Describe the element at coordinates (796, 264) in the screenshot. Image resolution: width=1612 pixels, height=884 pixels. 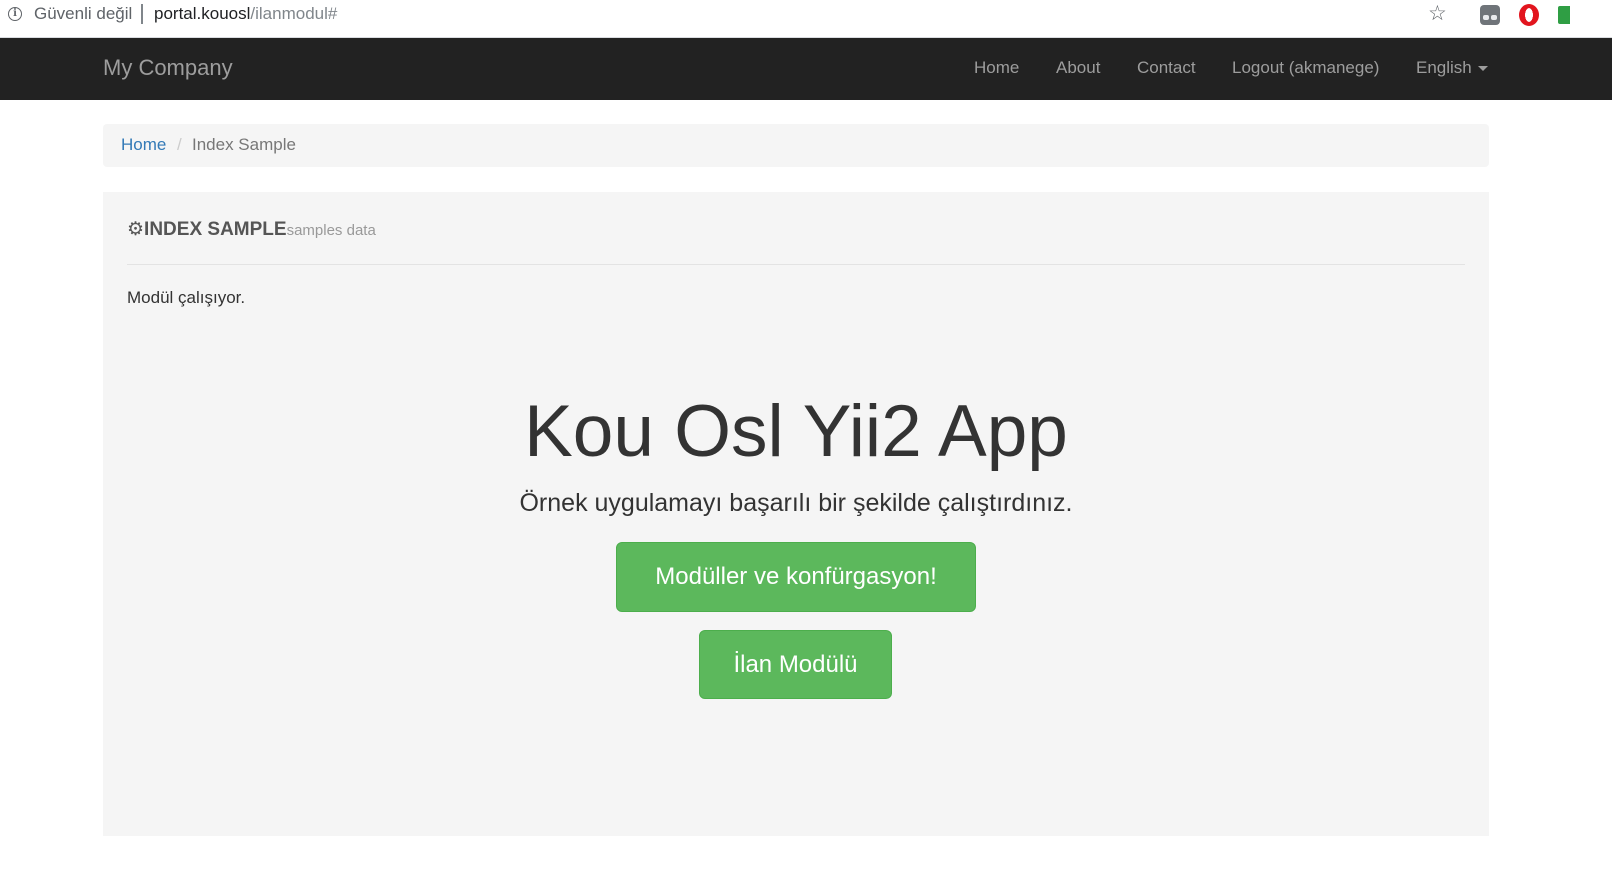
I see `panel-divider` at that location.